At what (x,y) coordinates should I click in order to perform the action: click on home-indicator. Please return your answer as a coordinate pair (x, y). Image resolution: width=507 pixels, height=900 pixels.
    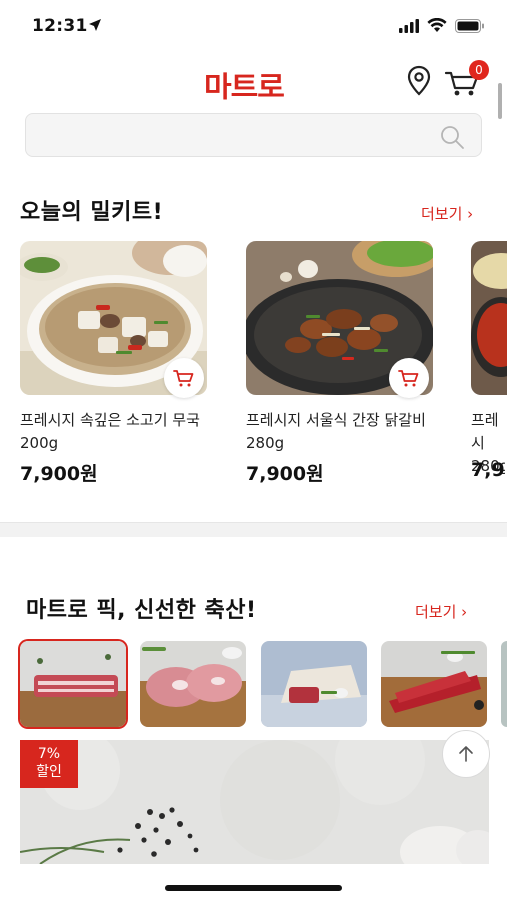
    Looking at the image, I should click on (253, 888).